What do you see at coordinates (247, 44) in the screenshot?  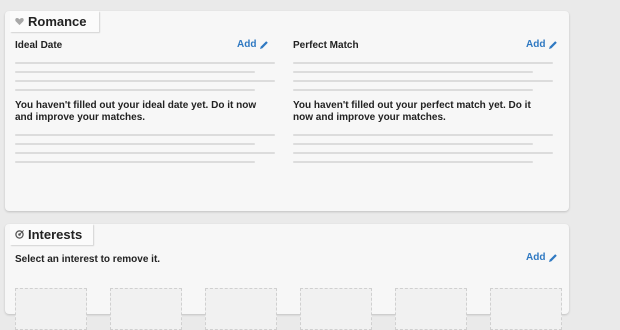 I see `ideal-date-add-label: Add` at bounding box center [247, 44].